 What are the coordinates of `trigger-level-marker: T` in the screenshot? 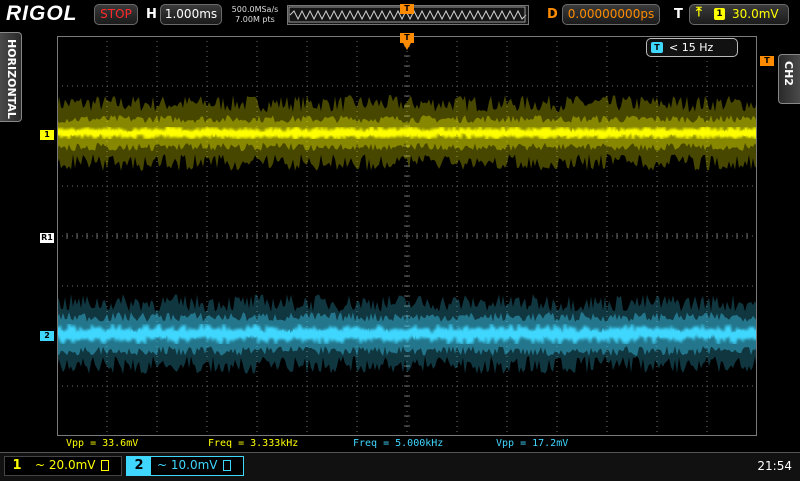 It's located at (767, 61).